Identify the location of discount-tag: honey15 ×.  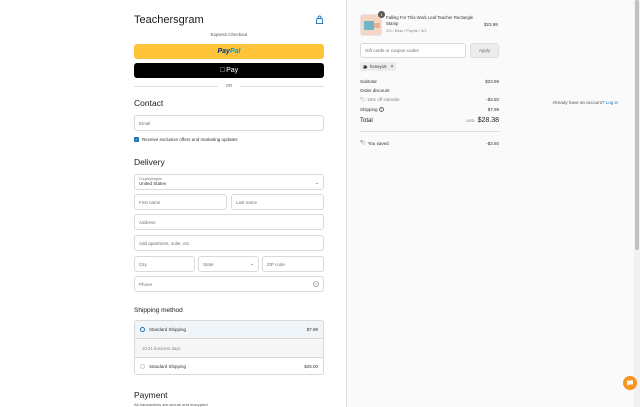
(378, 66).